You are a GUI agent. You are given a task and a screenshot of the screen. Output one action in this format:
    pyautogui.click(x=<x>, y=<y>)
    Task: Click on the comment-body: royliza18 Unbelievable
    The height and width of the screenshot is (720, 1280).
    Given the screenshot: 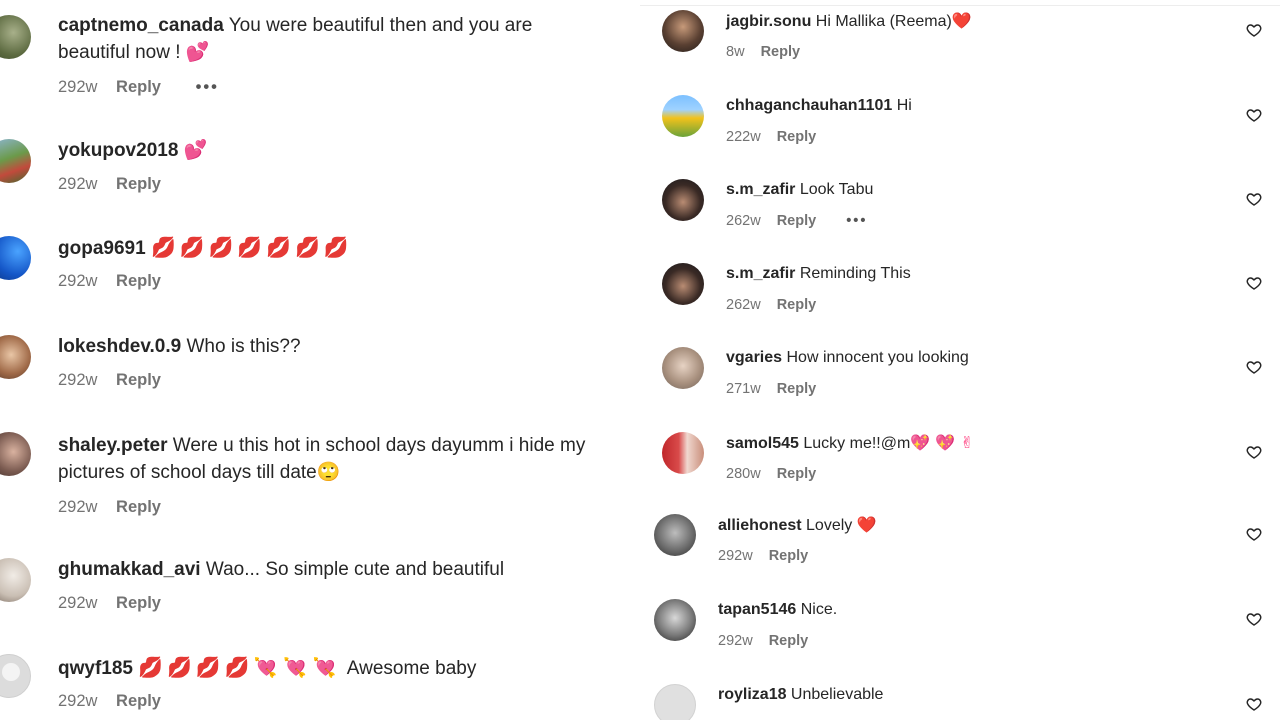 What is the action you would take?
    pyautogui.click(x=800, y=695)
    